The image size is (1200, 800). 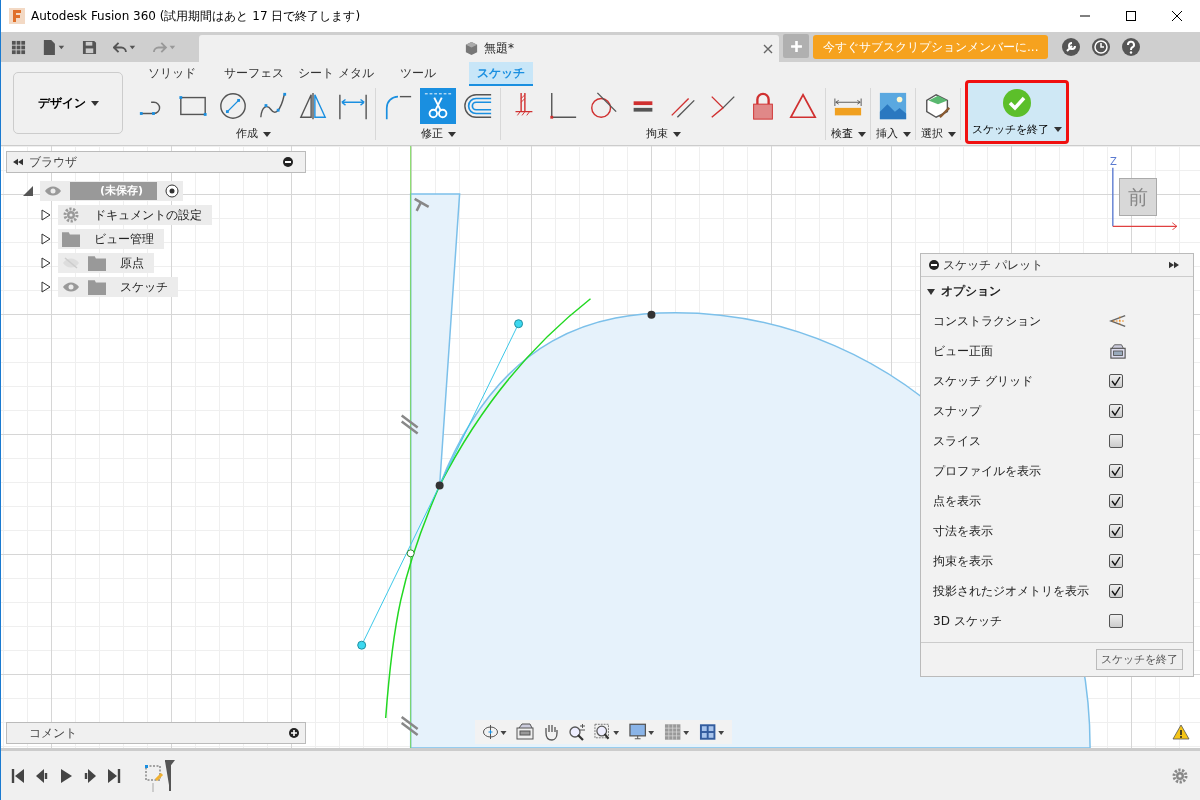 I want to click on option-label: プロファイルを表示, so click(x=987, y=471).